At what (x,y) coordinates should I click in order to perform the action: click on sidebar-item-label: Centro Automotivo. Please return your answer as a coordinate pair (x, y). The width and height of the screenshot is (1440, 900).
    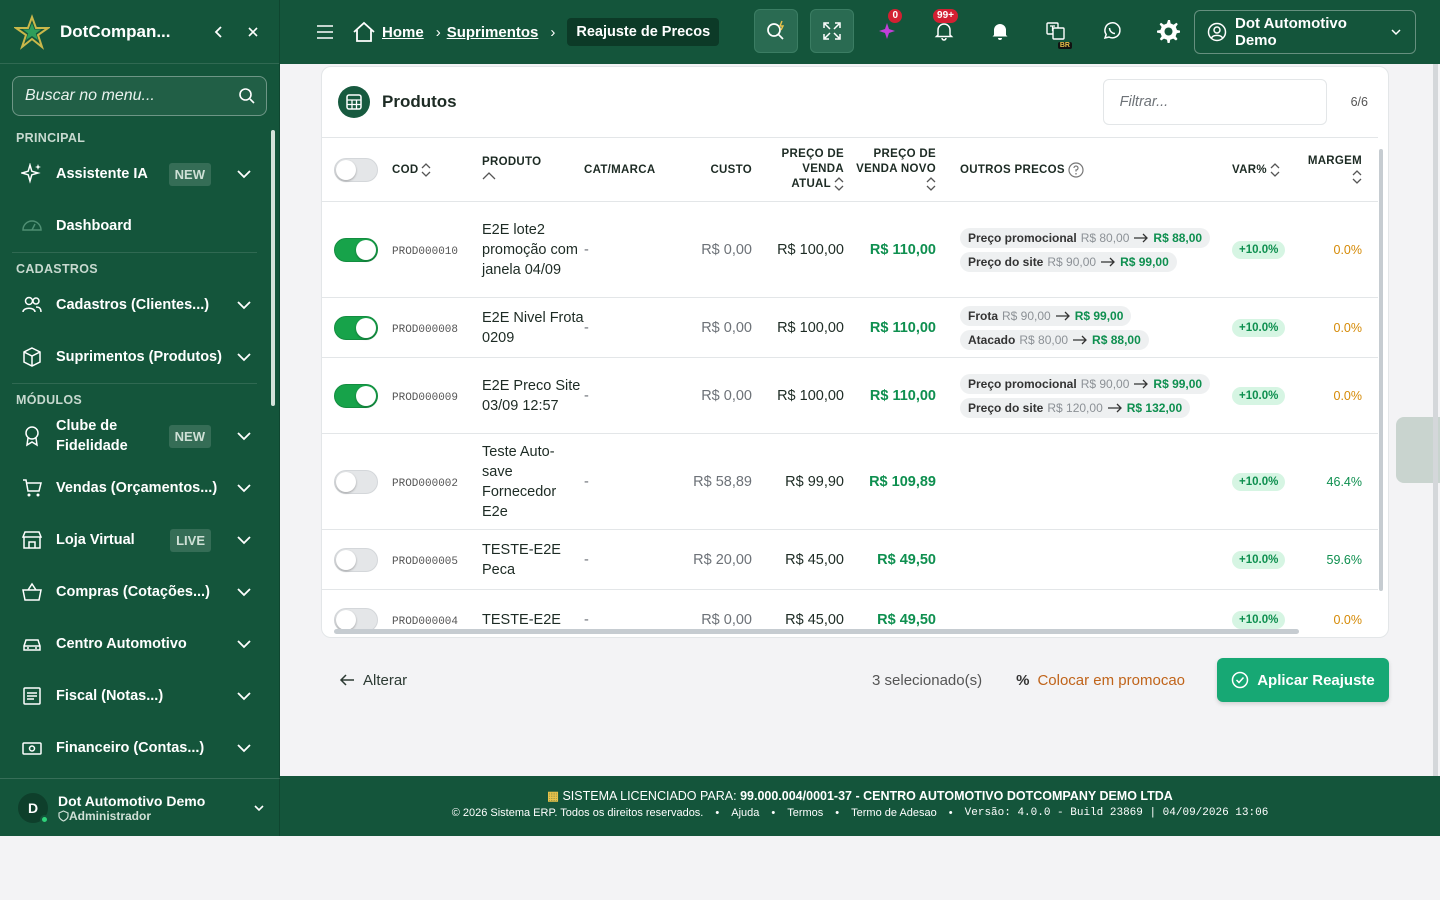
    Looking at the image, I should click on (121, 644).